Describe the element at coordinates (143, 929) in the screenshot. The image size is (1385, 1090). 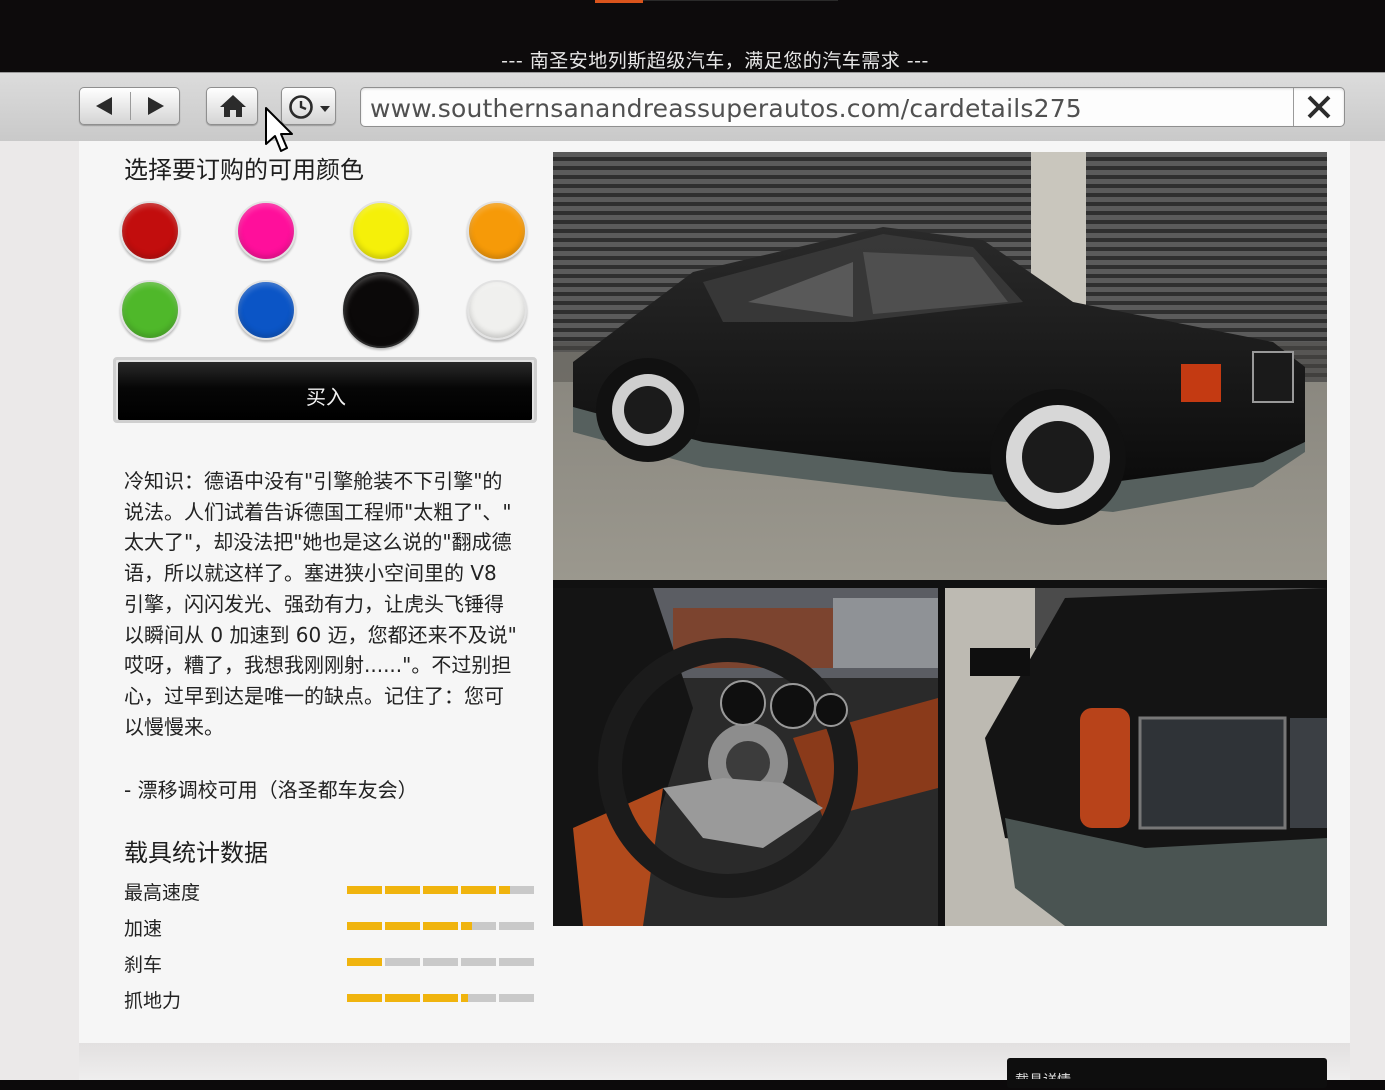
I see `stat-label: 加速` at that location.